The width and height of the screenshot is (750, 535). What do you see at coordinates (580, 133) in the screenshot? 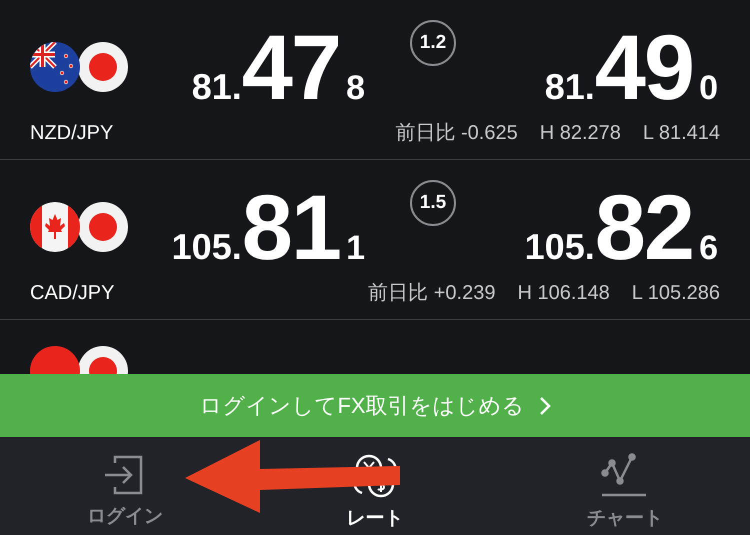
I see `high-price: H 82.278` at bounding box center [580, 133].